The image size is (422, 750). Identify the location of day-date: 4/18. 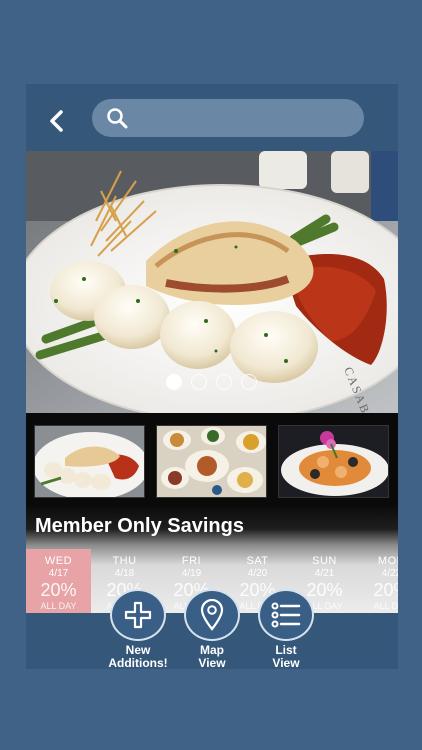
(124, 573).